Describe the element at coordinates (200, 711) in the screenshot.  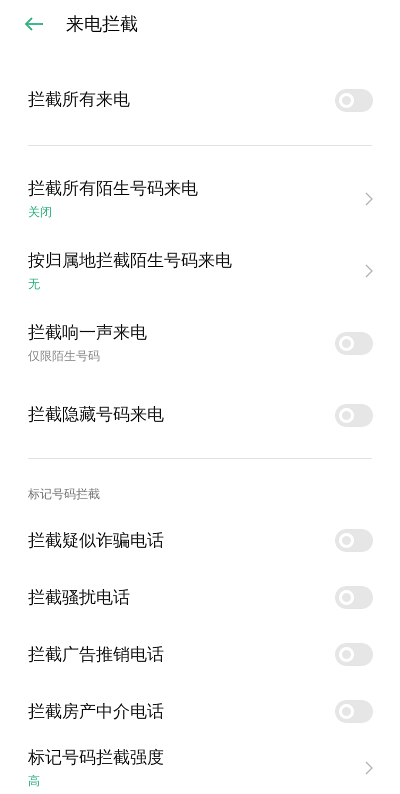
I see `settings-row: 拦截房产中介电话` at that location.